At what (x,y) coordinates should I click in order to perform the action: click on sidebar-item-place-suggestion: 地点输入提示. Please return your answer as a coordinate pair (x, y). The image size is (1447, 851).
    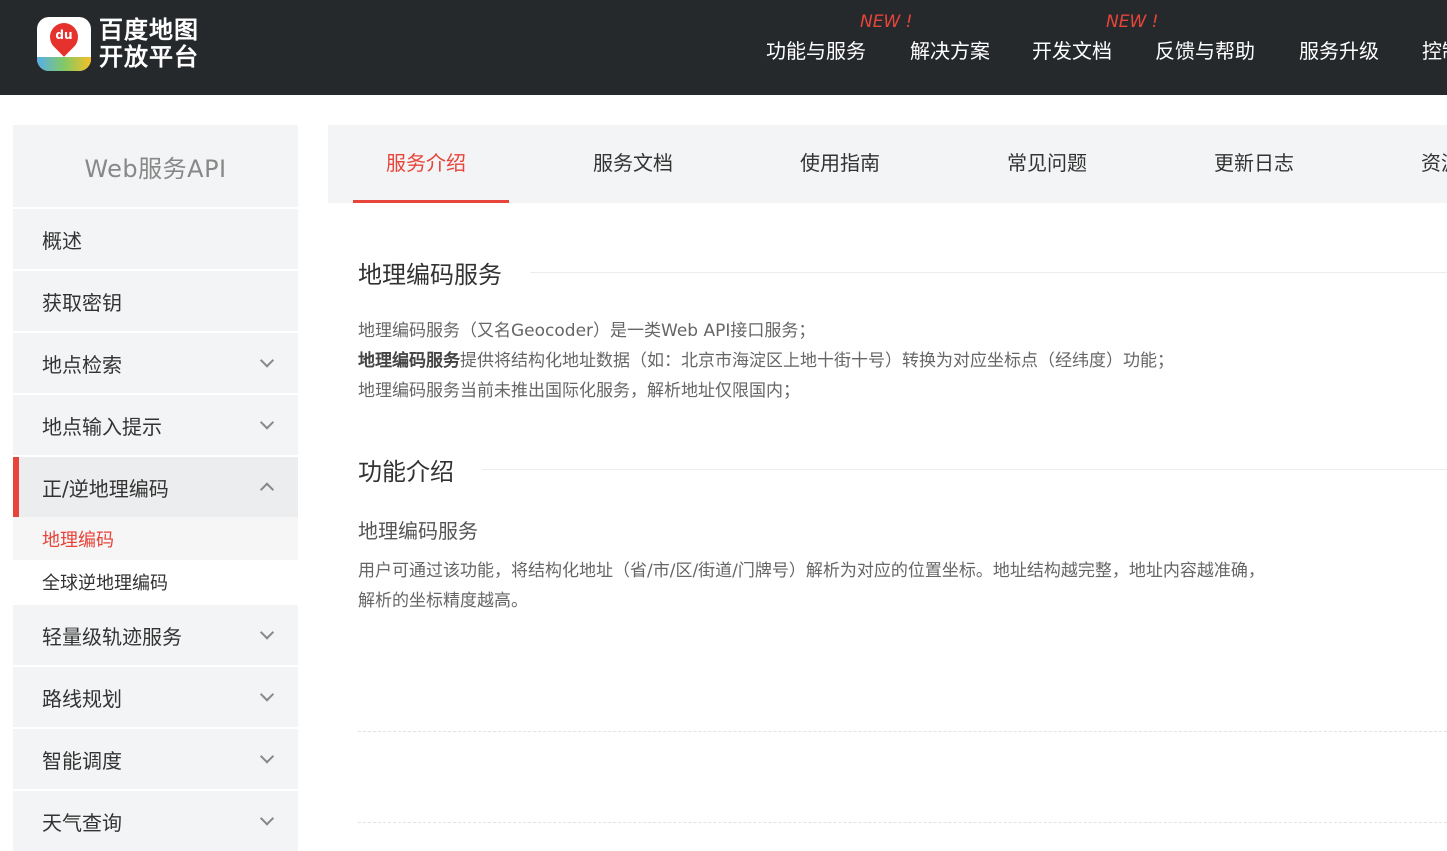
    Looking at the image, I should click on (155, 425).